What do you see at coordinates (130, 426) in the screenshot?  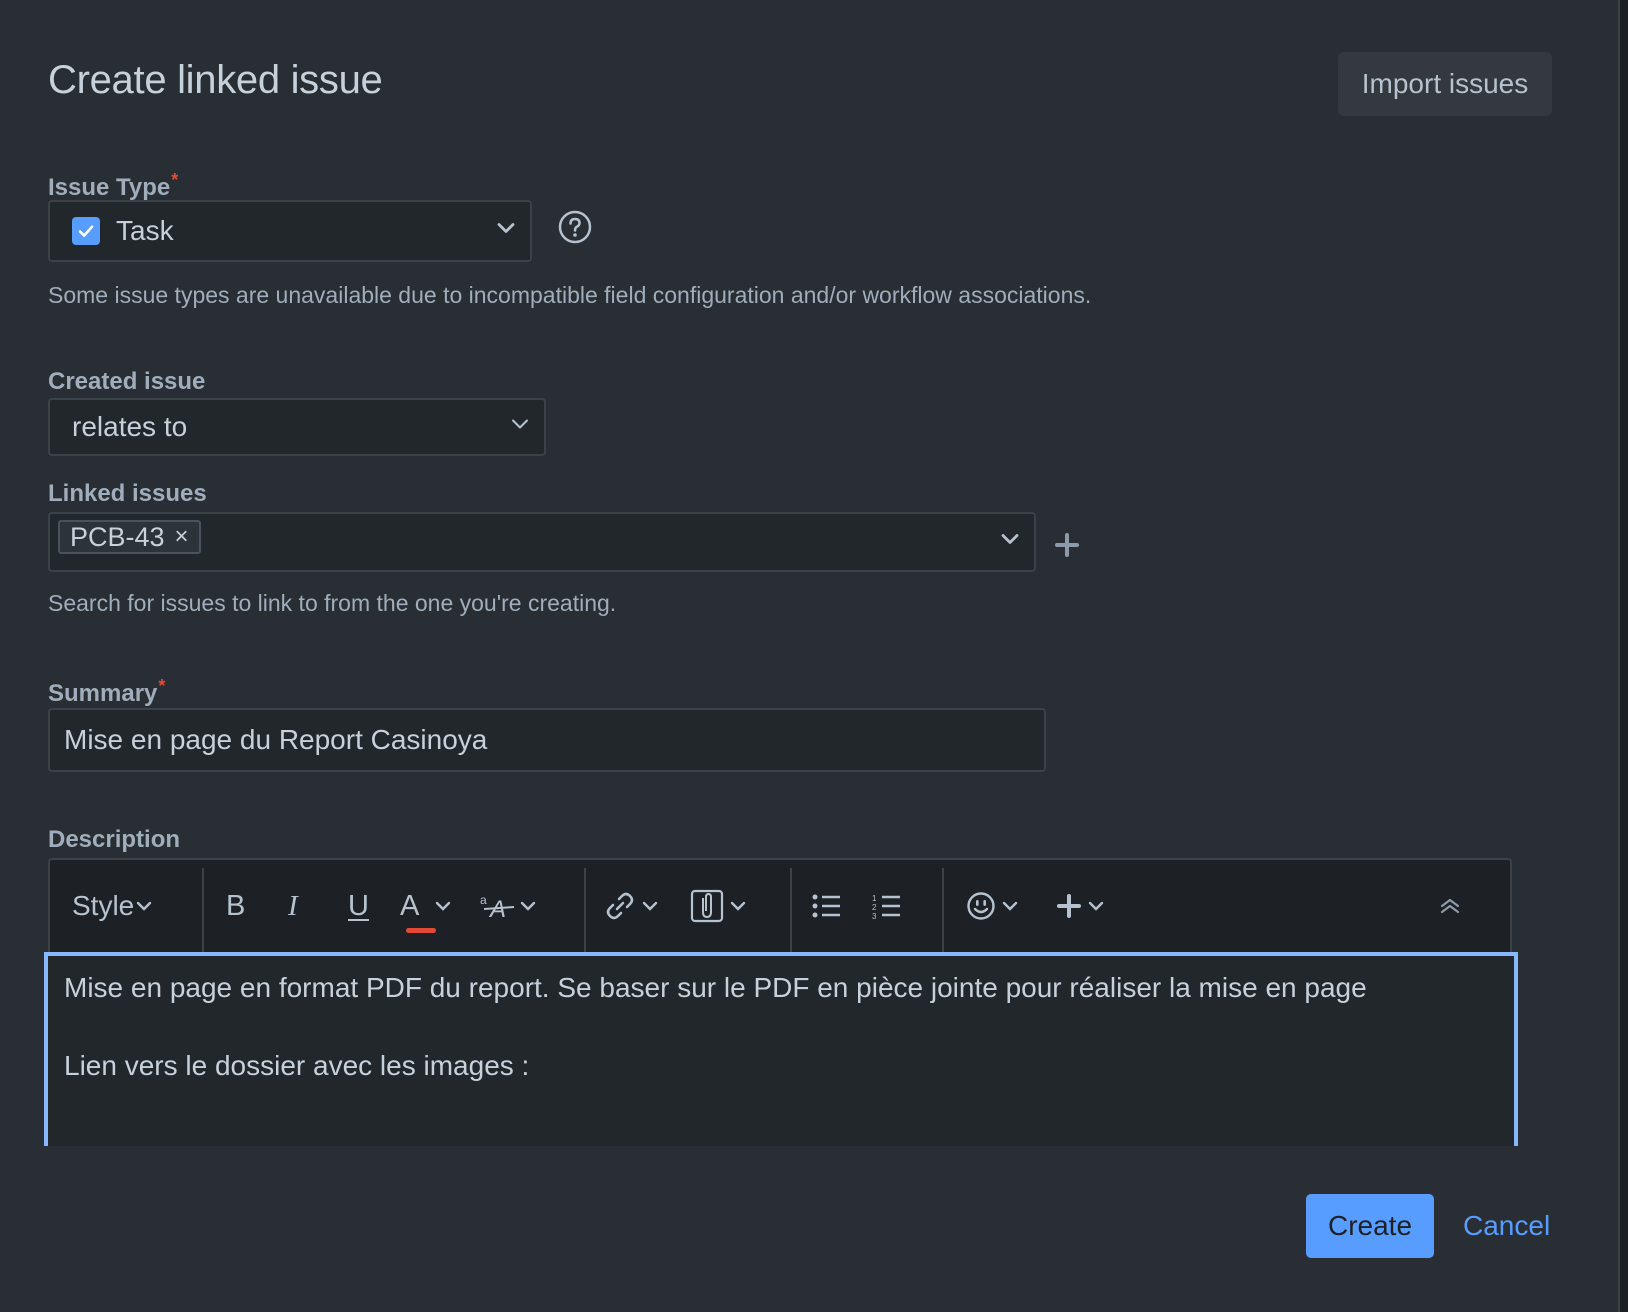 I see `link-type-value: relates to` at bounding box center [130, 426].